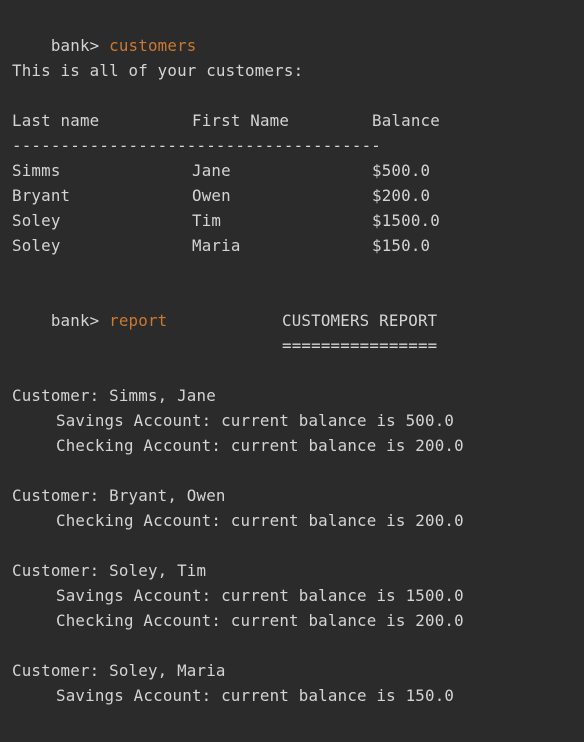 The image size is (584, 742). What do you see at coordinates (119, 495) in the screenshot?
I see `customer-header: Customer: Bryant, Owen` at bounding box center [119, 495].